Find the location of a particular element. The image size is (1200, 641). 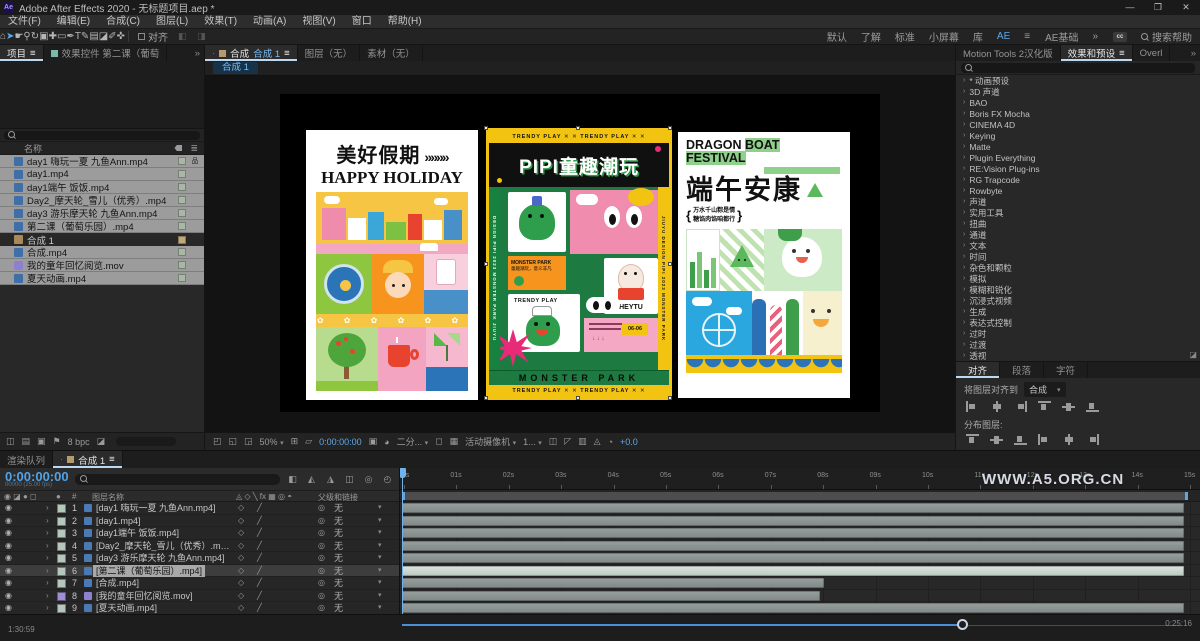

camera-dropdown: 活动摄像机 ▾ is located at coordinates (490, 441).